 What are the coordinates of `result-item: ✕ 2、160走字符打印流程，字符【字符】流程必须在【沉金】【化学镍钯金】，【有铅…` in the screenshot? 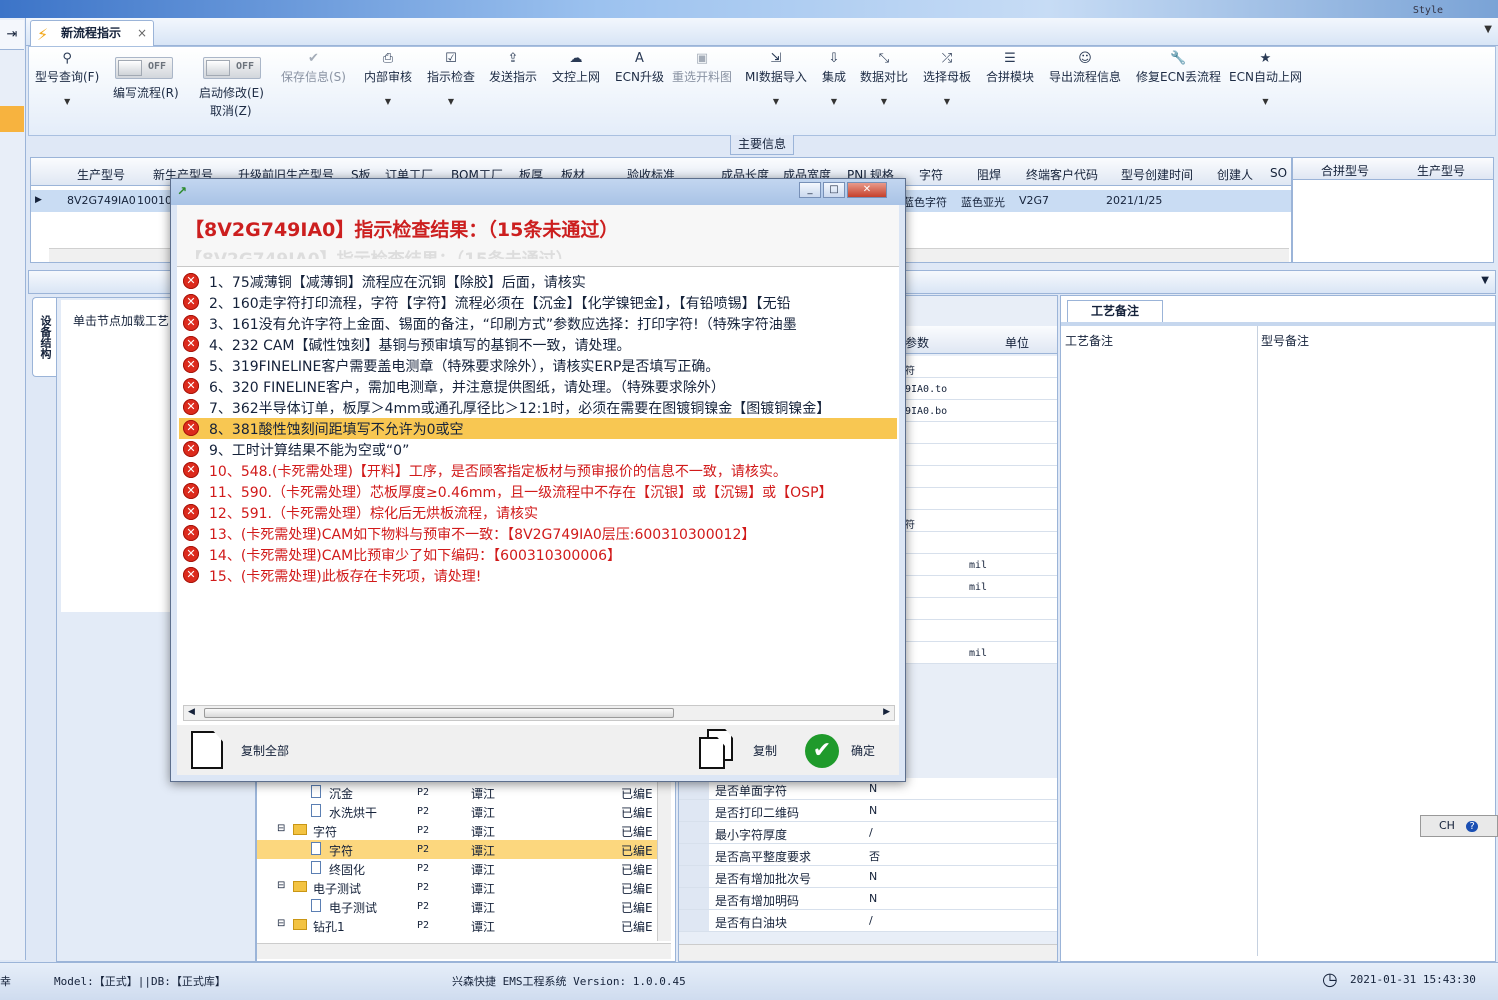 It's located at (538, 302).